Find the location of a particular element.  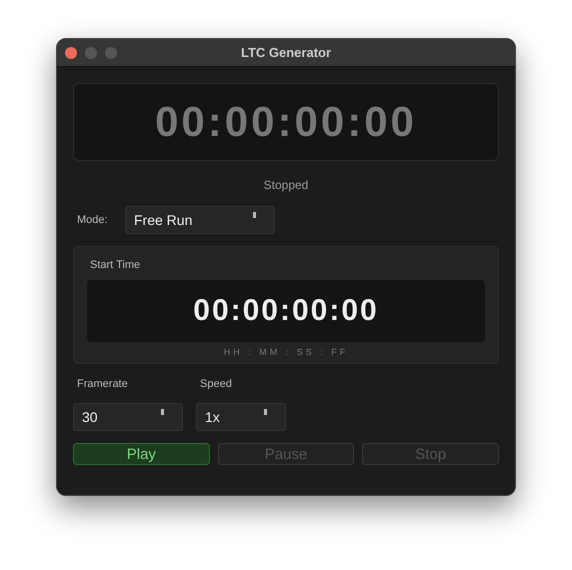

status-text: Stopped is located at coordinates (286, 185).